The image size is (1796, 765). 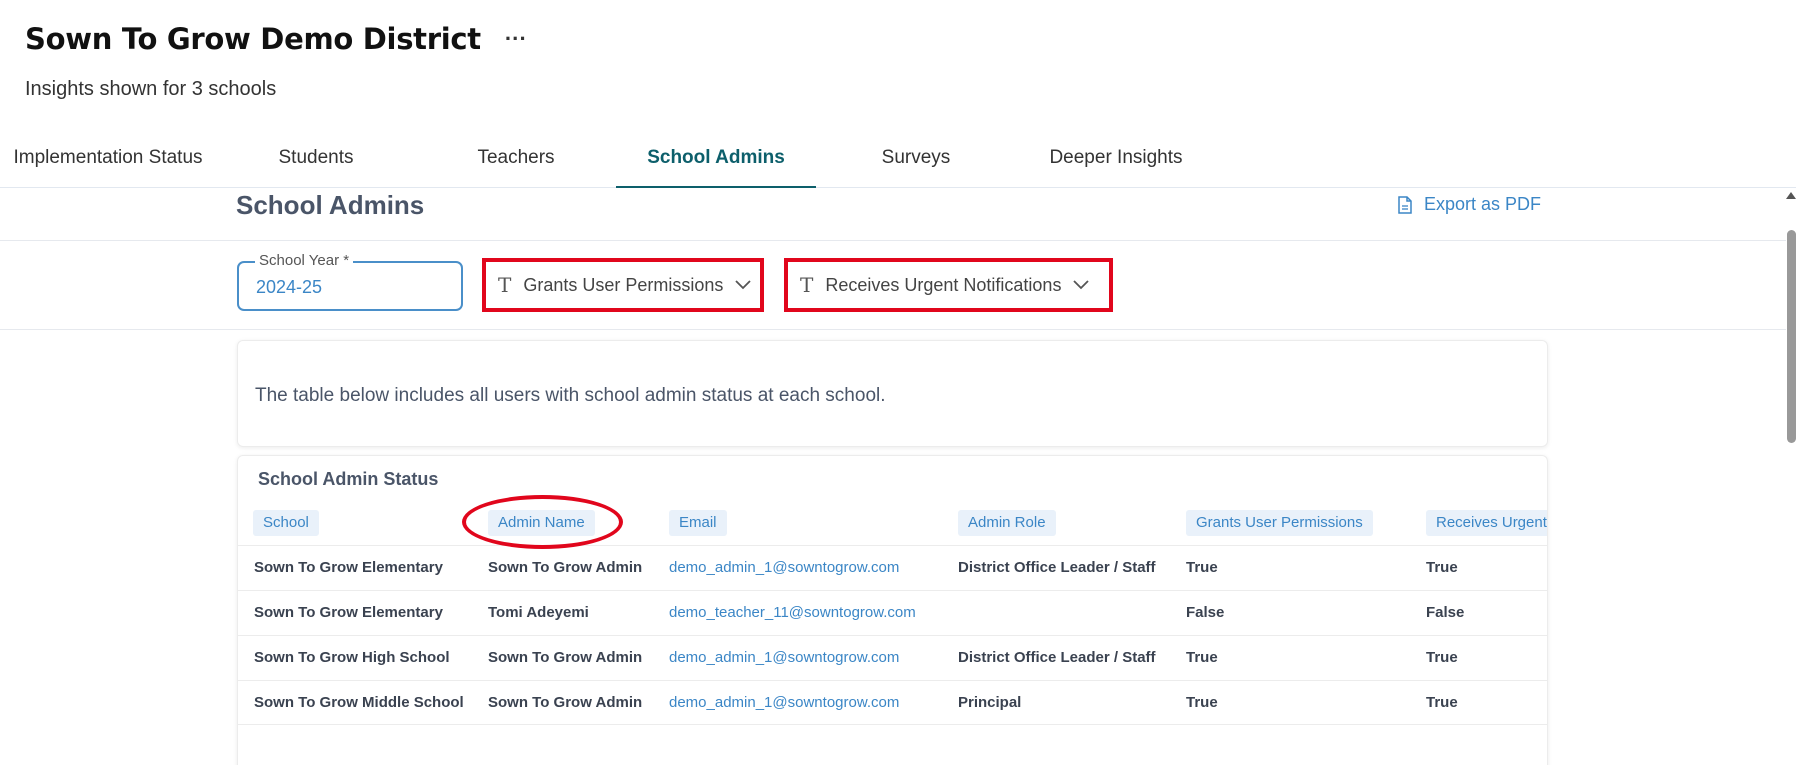 What do you see at coordinates (1445, 612) in the screenshot?
I see `cell-receives-urgent: False` at bounding box center [1445, 612].